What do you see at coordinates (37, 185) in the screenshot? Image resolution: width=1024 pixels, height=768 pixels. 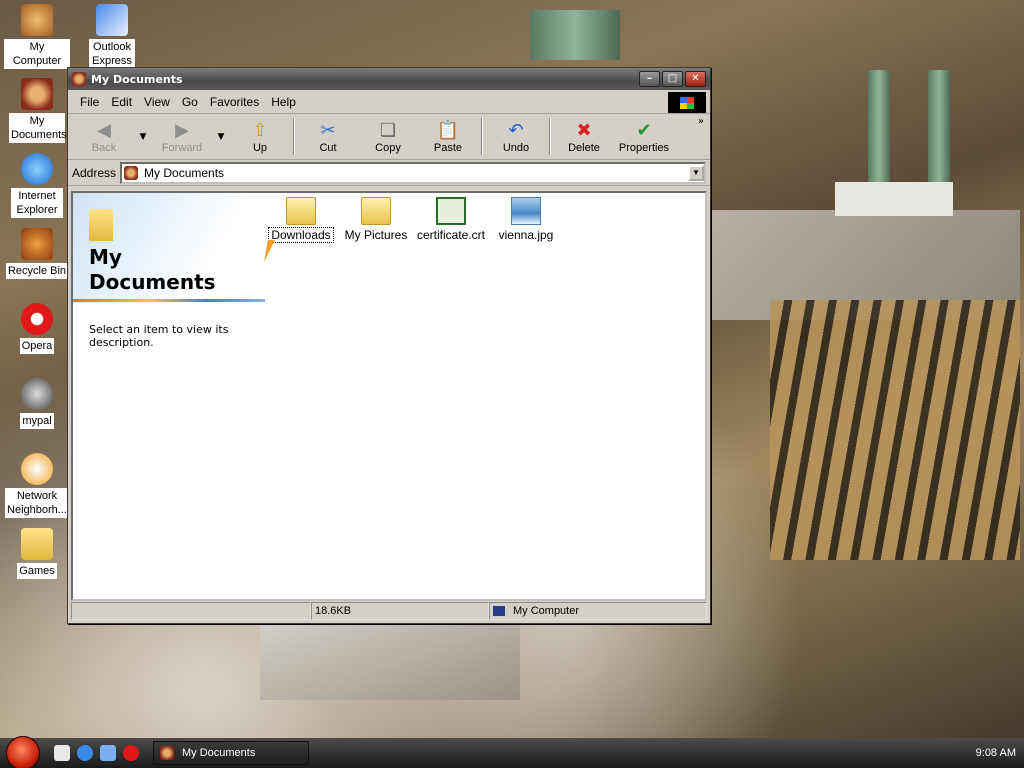 I see `desktop-icon-internet-explorer: Internet Explorer` at bounding box center [37, 185].